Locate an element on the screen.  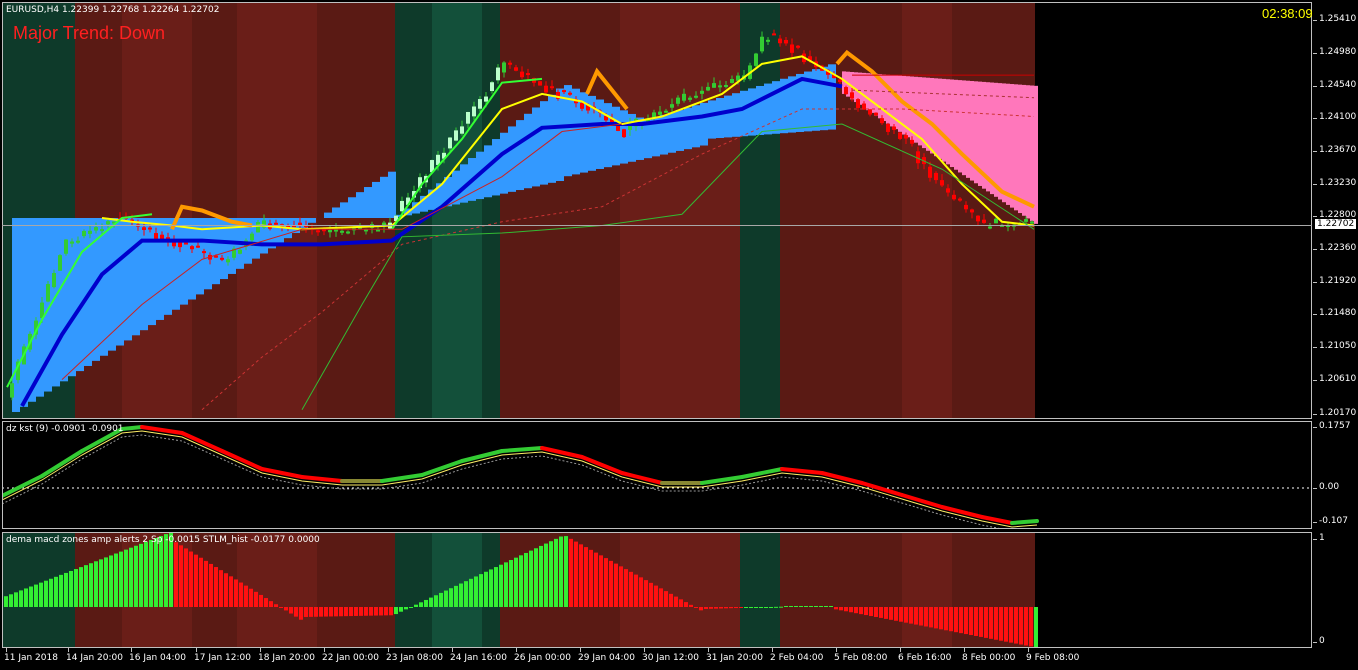
time-tick-label: 5 Feb 08:00 is located at coordinates (861, 658).